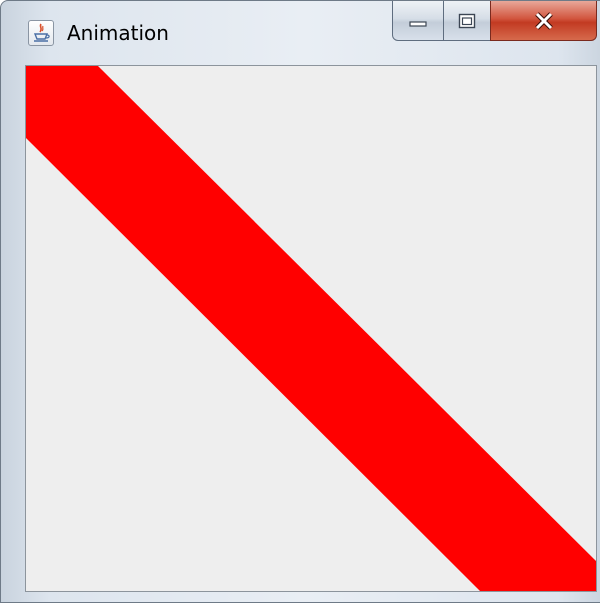 This screenshot has width=600, height=603. Describe the element at coordinates (300, 32) in the screenshot. I see `title-bar: Animation` at that location.